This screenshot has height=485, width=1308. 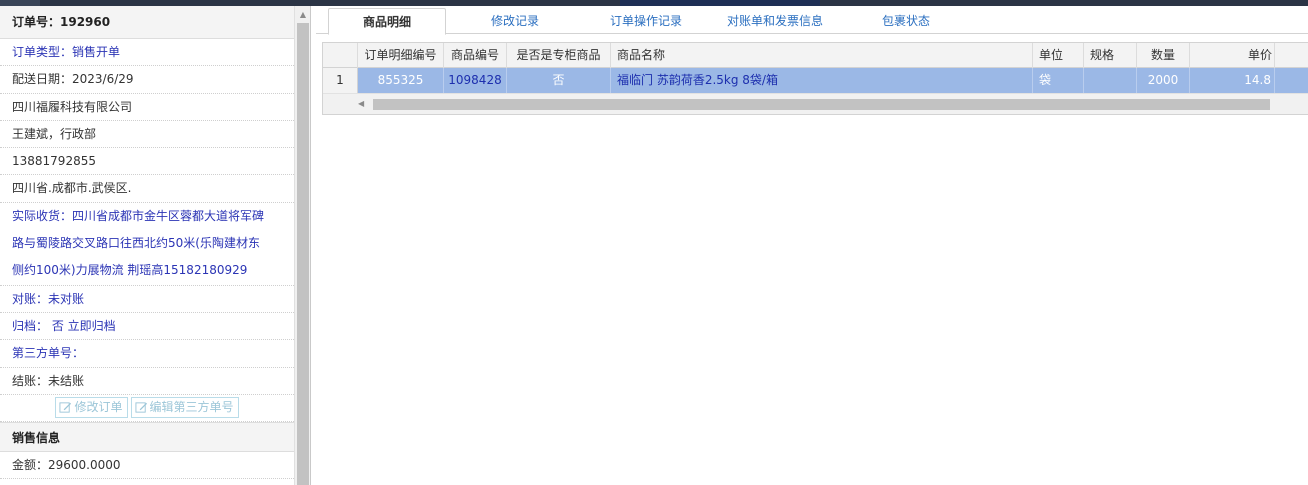 What do you see at coordinates (1232, 80) in the screenshot?
I see `cell-unit-price: 14.8` at bounding box center [1232, 80].